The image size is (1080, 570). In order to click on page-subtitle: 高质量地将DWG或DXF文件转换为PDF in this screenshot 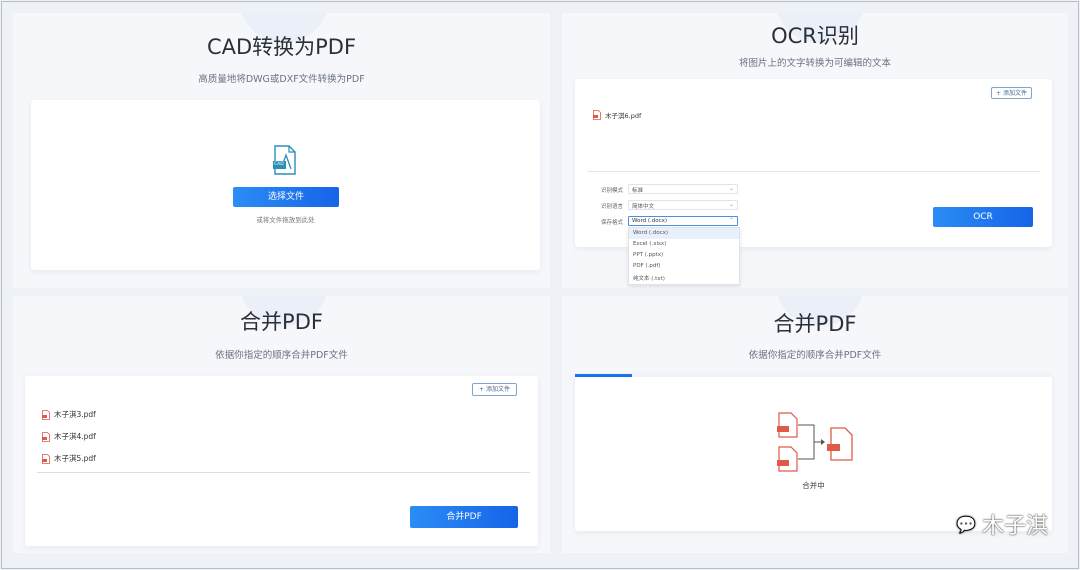, I will do `click(281, 79)`.